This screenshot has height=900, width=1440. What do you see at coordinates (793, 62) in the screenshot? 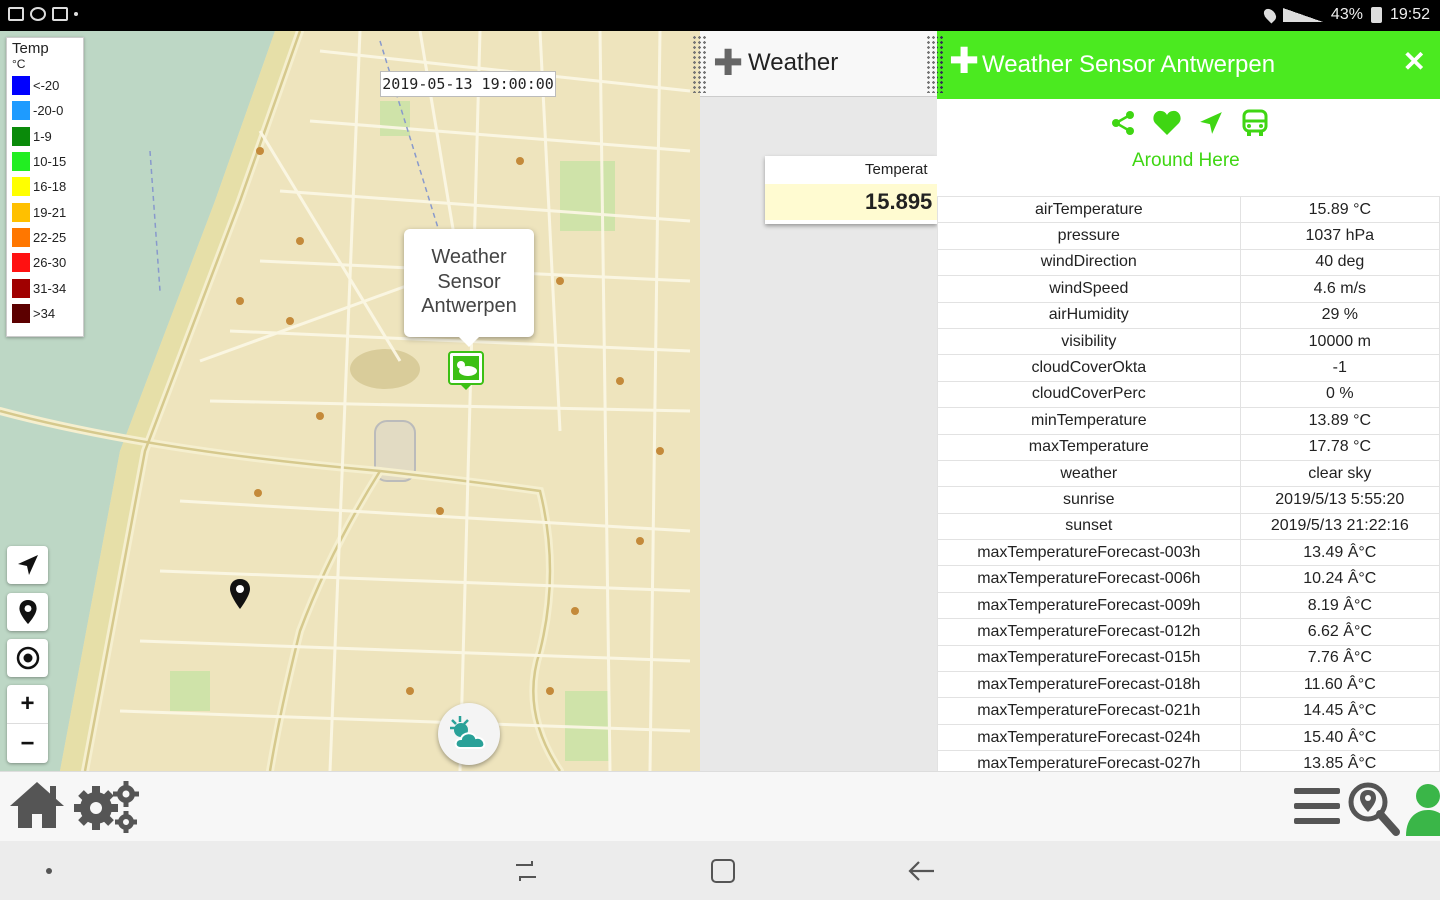
I see `weather-tab-label: Weather` at bounding box center [793, 62].